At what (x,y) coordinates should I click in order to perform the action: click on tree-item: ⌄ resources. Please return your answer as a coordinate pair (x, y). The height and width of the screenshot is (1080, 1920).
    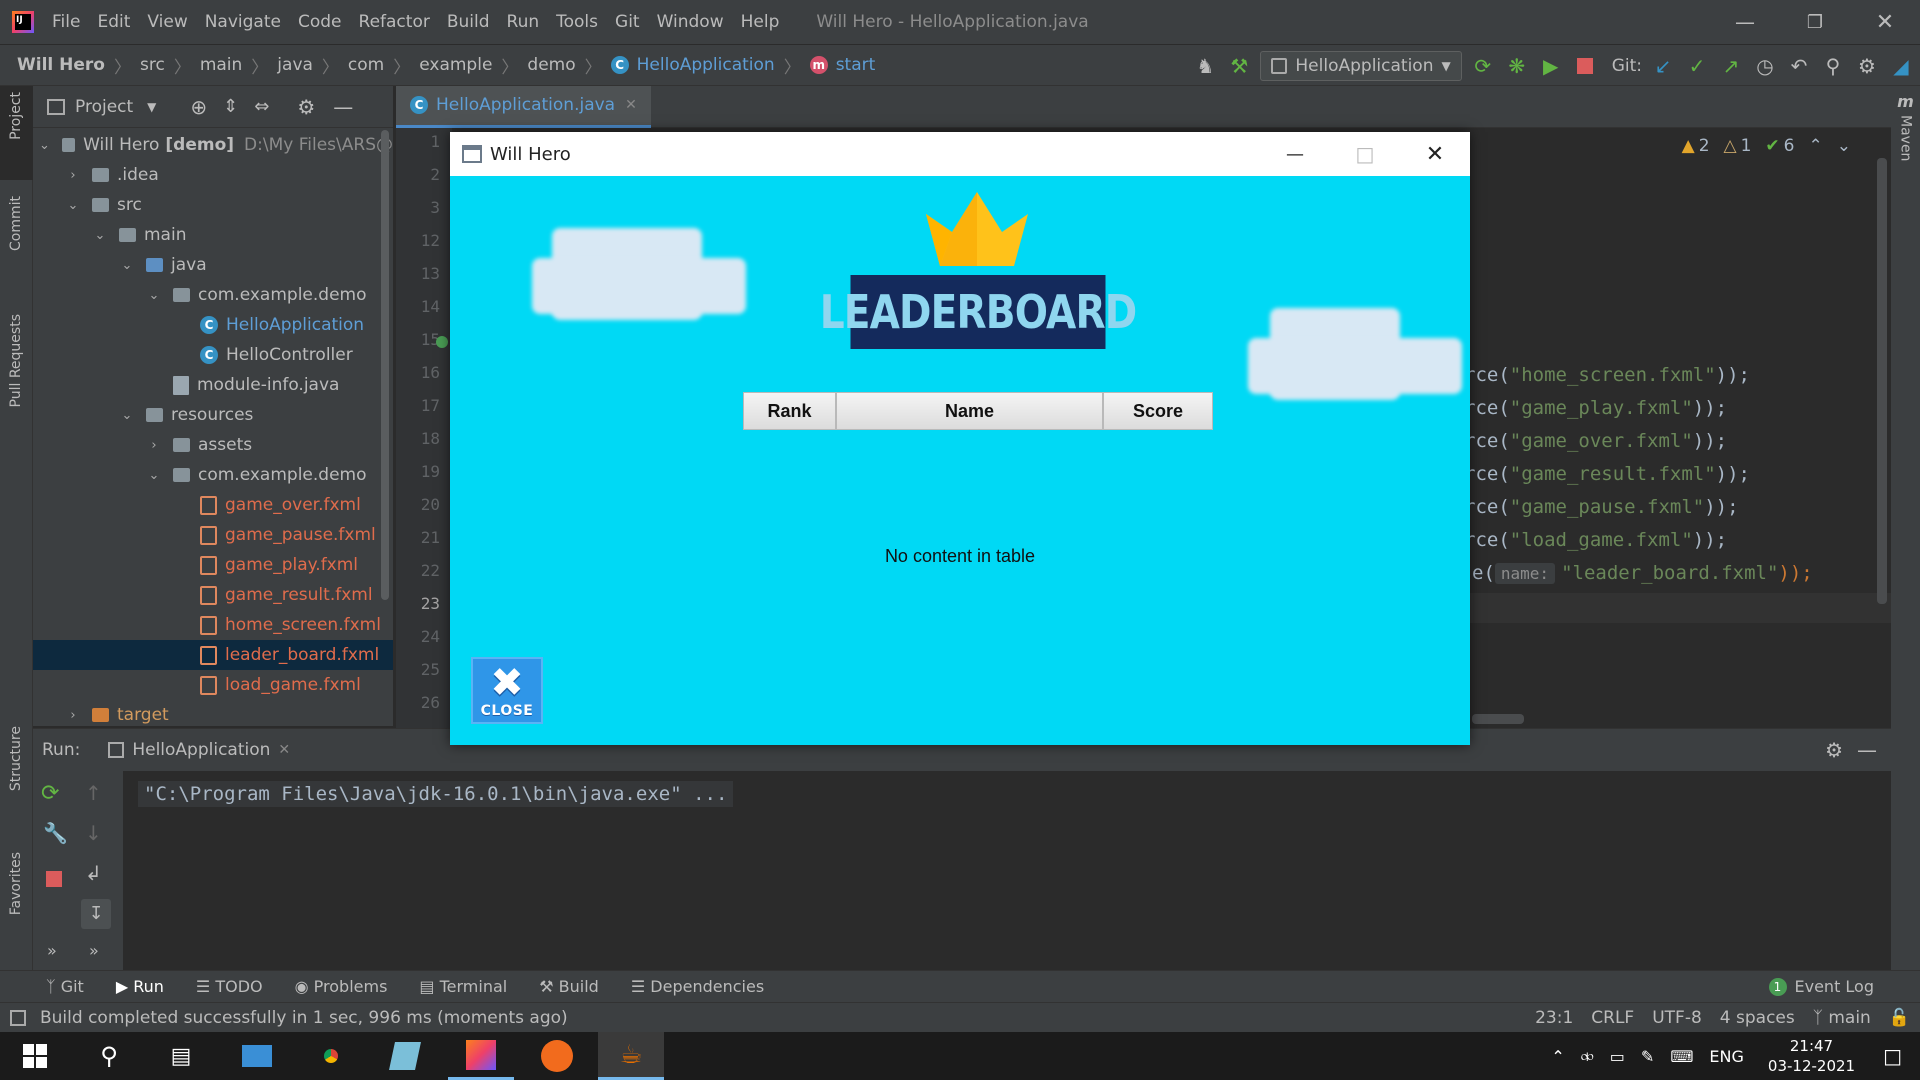
    Looking at the image, I should click on (213, 415).